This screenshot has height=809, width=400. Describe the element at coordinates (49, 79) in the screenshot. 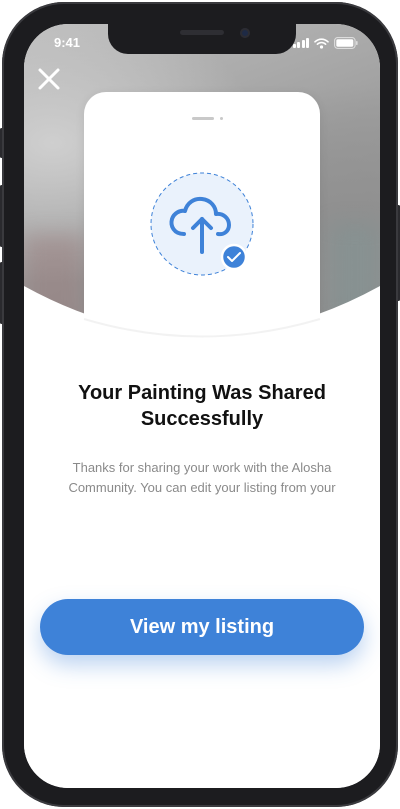

I see `close-icon` at that location.